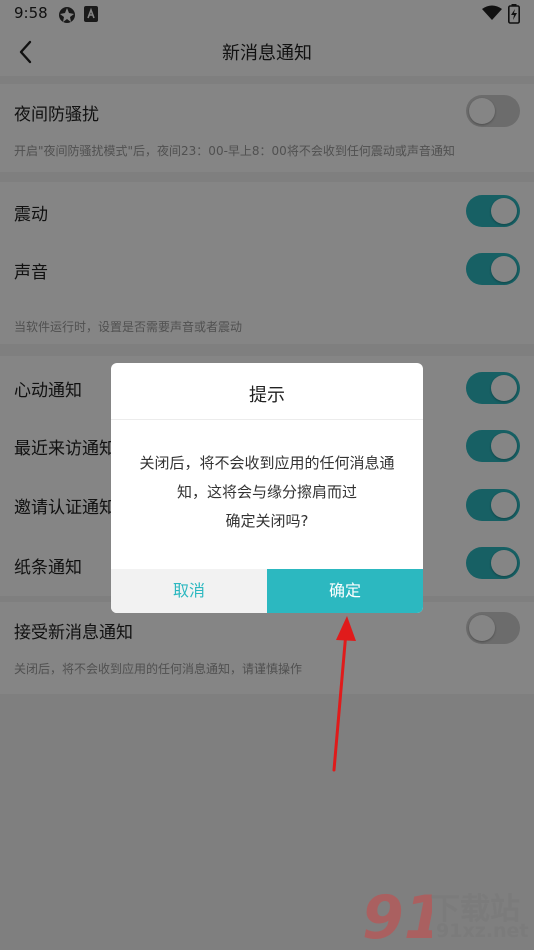  Describe the element at coordinates (189, 591) in the screenshot. I see `cancel-button: 取消` at that location.